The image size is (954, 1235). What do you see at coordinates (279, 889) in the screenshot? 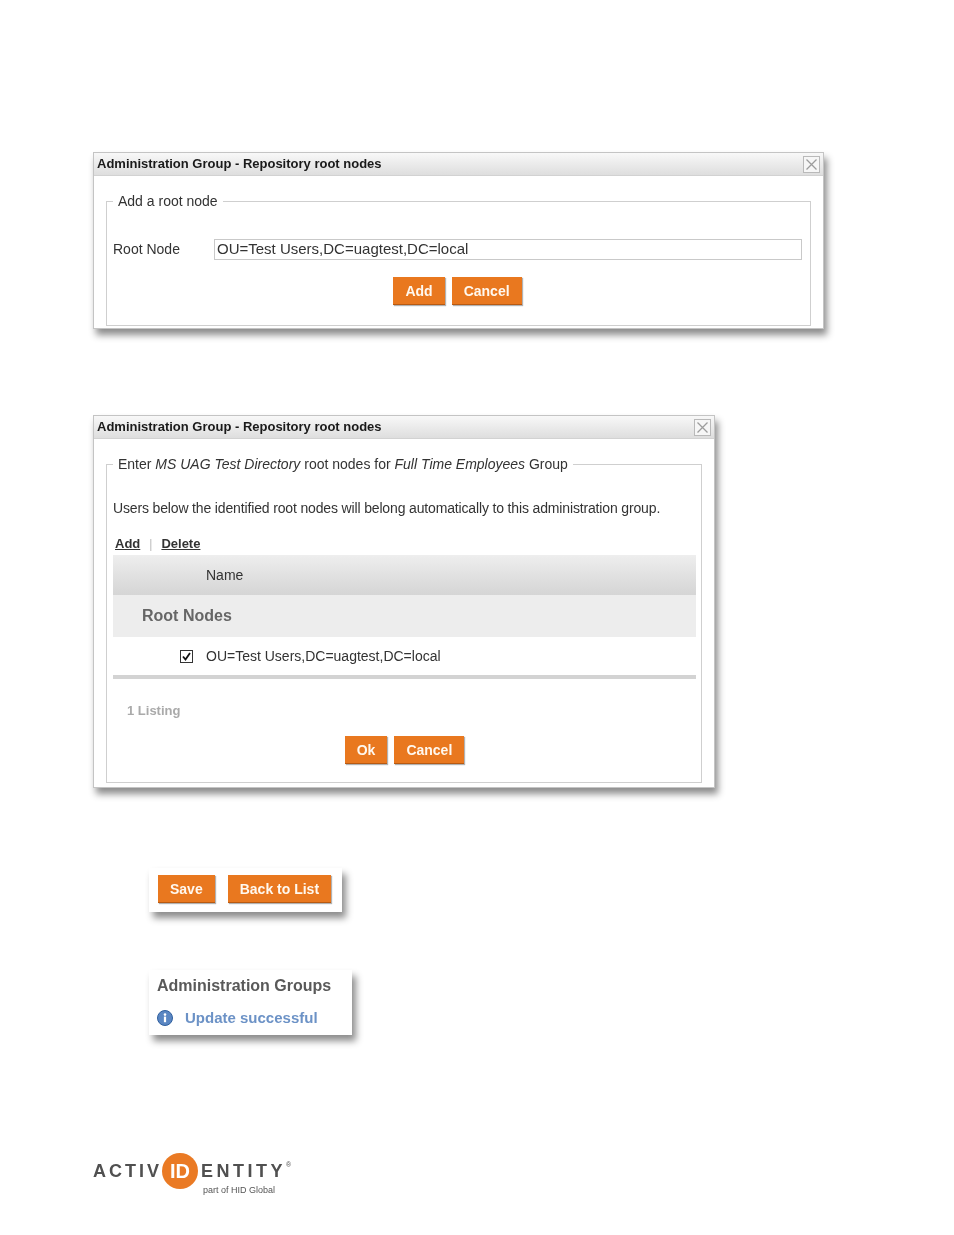
I see `action-button: Back to List` at bounding box center [279, 889].